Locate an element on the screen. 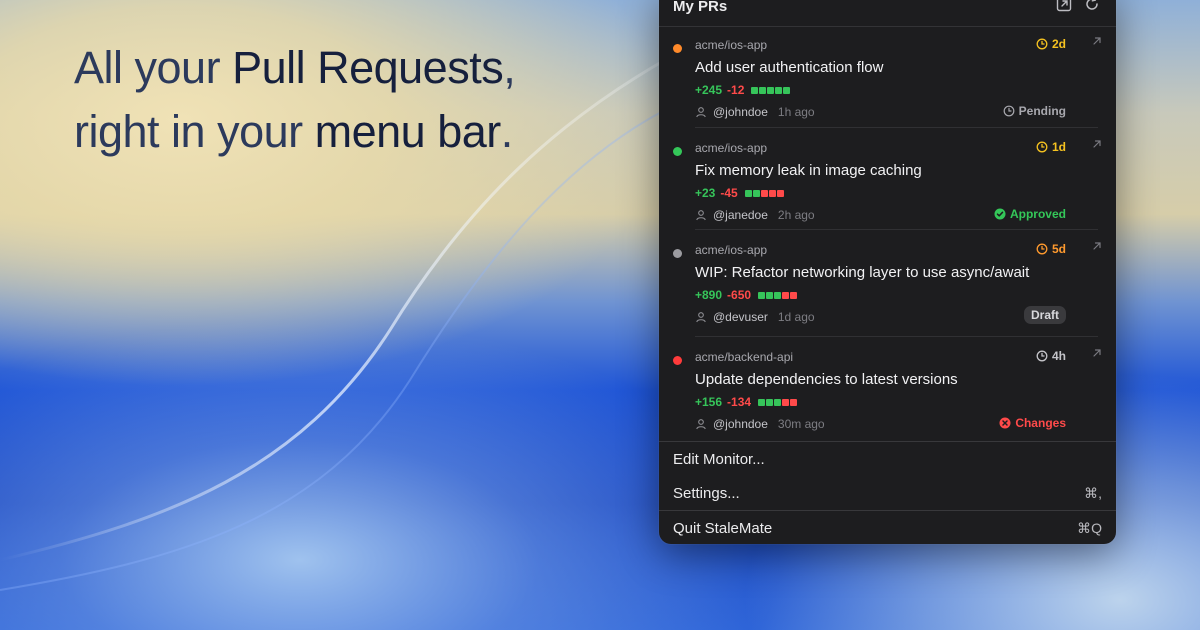  pr-age: 1d is located at coordinates (1051, 147).